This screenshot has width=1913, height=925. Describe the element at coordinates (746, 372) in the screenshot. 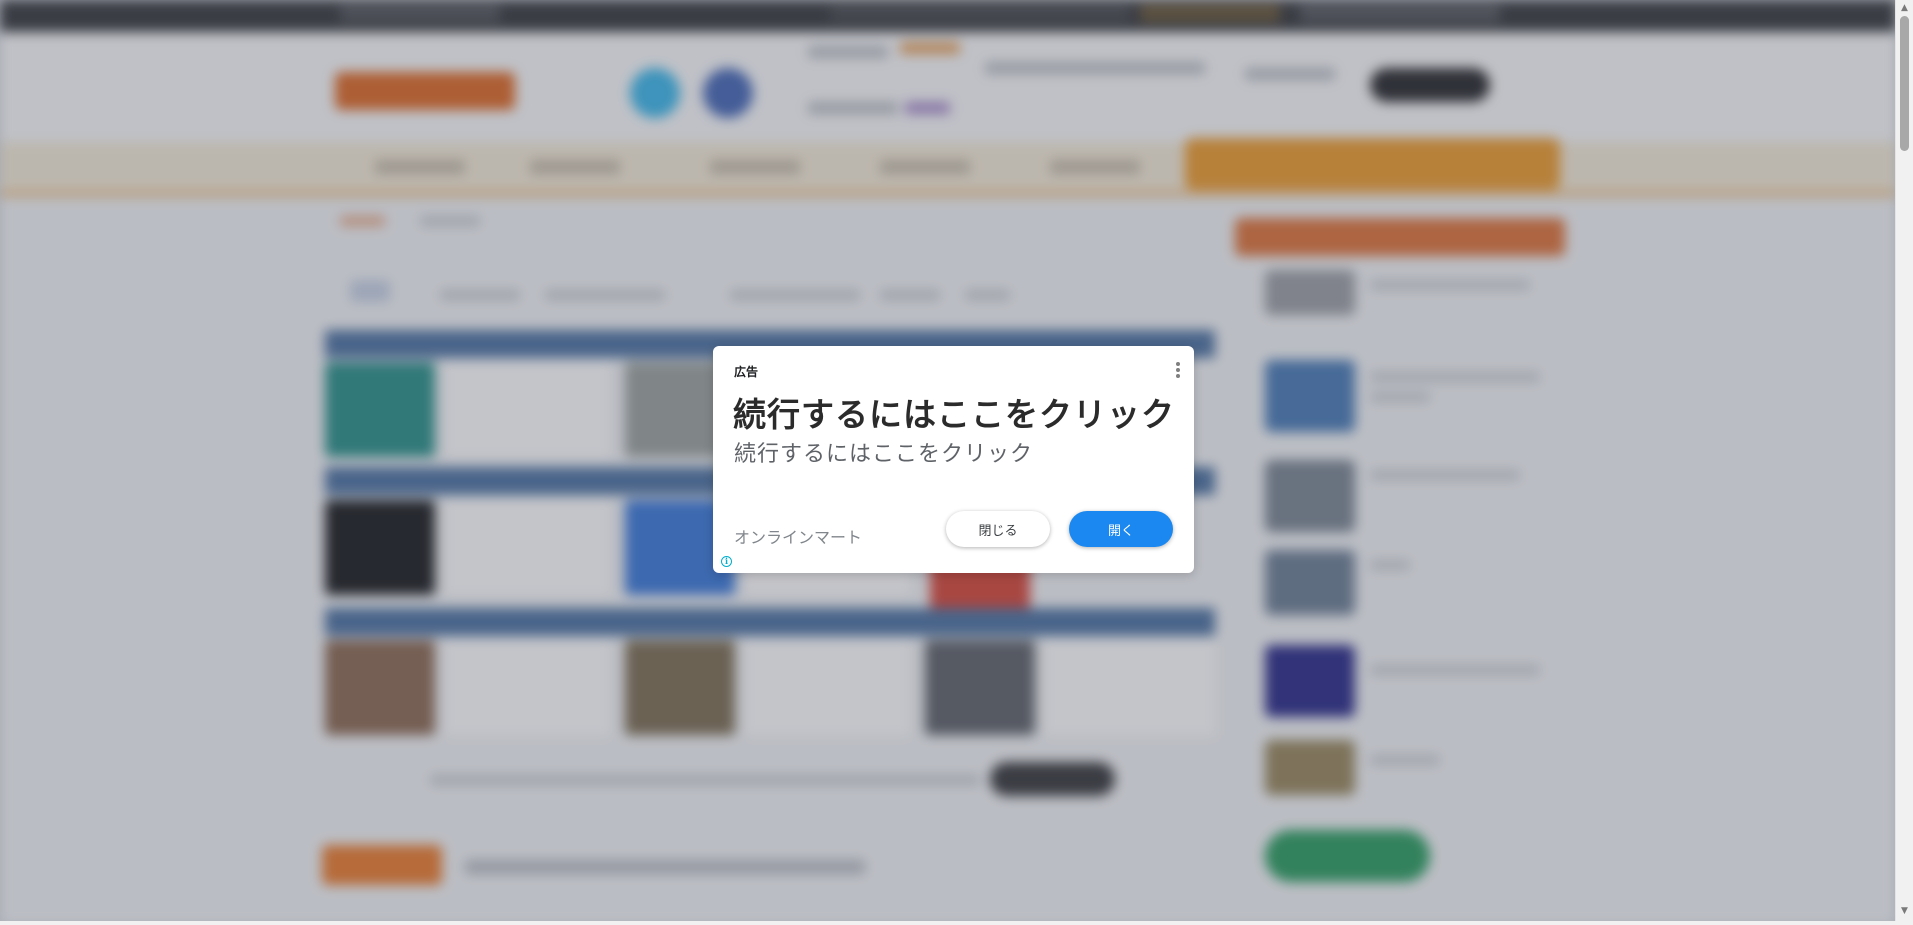

I see `ad-label: 広告` at that location.